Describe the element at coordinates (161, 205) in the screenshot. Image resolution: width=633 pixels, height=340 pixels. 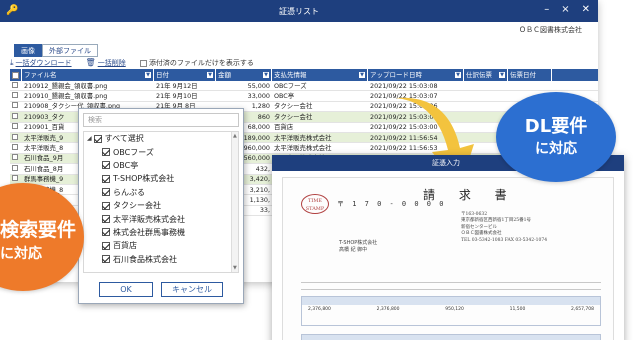
I see `filter-option: タクシー会社` at that location.